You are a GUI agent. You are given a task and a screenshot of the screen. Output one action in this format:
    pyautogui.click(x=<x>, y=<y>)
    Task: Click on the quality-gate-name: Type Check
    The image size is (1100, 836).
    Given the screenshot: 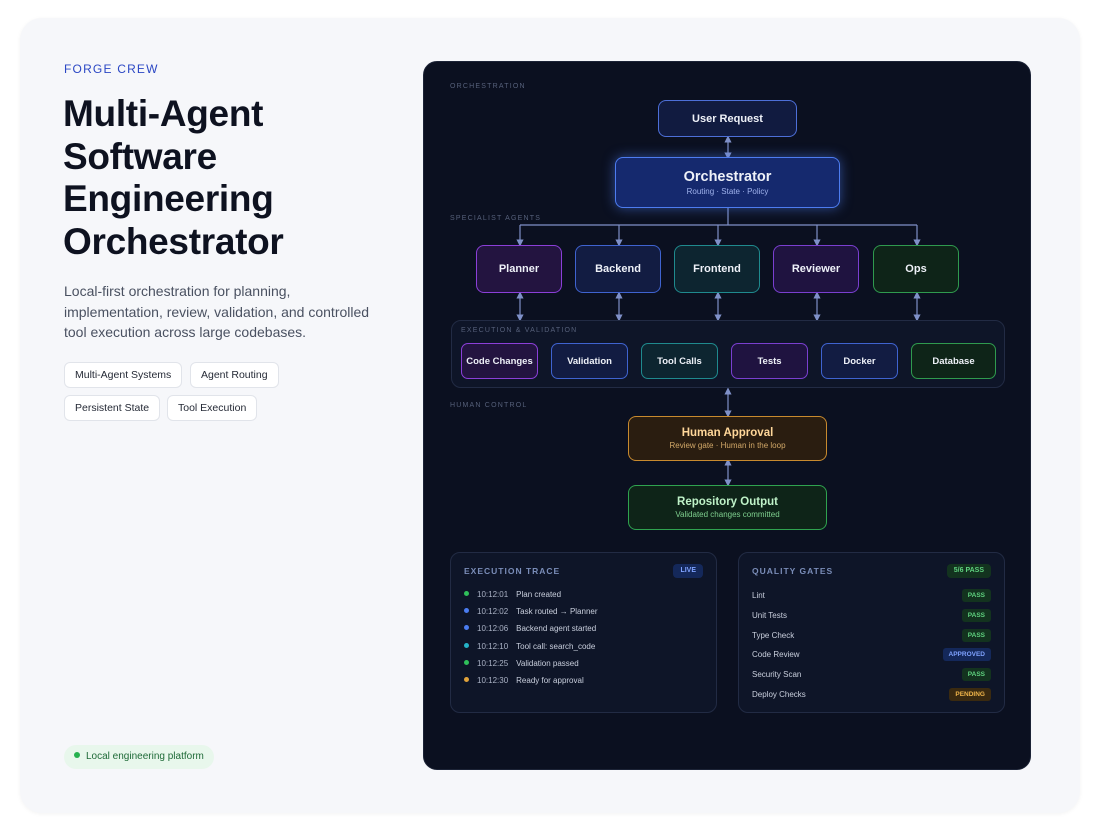 What is the action you would take?
    pyautogui.click(x=773, y=635)
    